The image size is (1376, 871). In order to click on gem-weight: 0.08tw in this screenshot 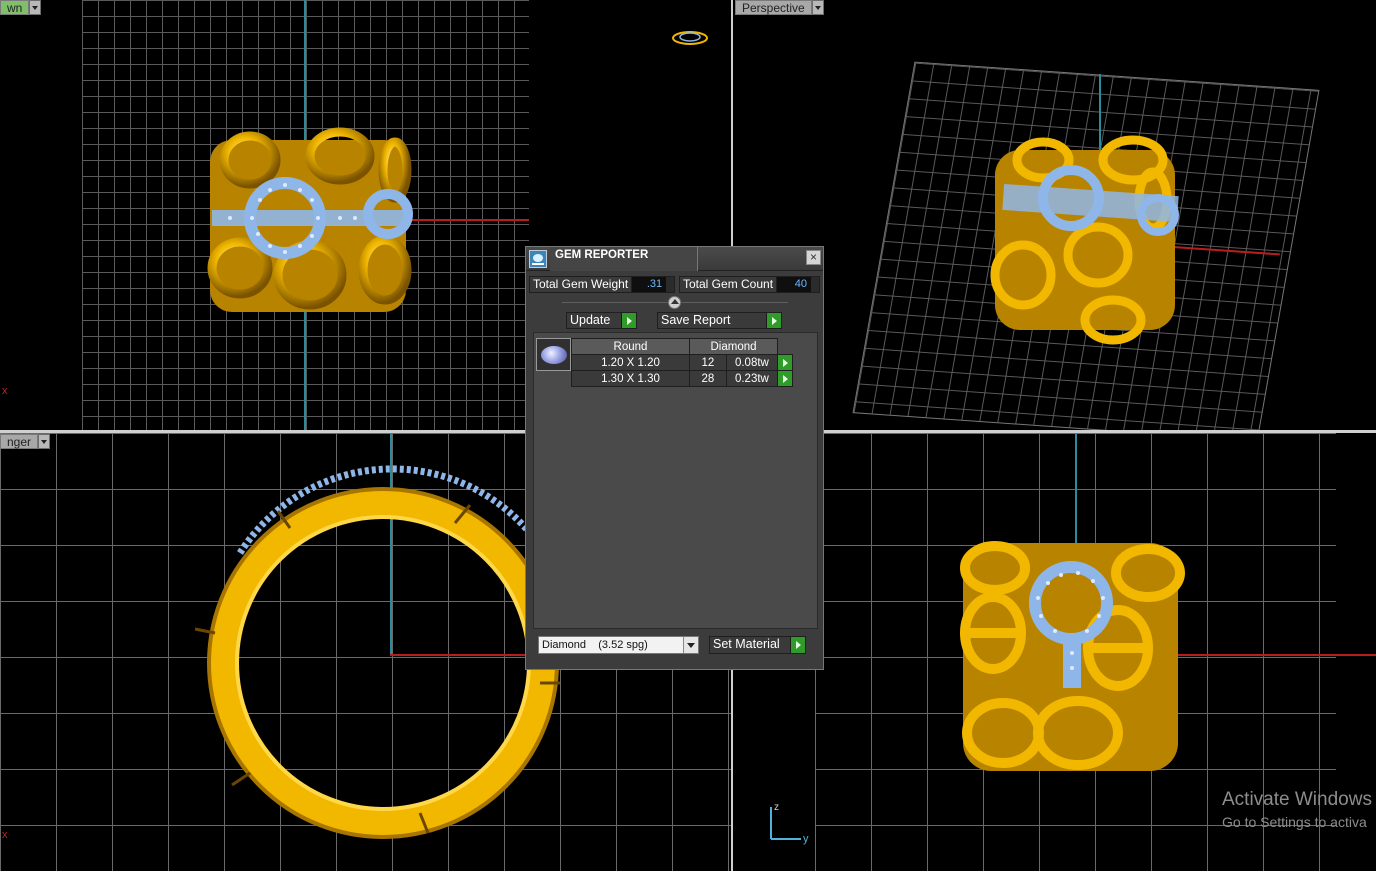, I will do `click(752, 362)`.